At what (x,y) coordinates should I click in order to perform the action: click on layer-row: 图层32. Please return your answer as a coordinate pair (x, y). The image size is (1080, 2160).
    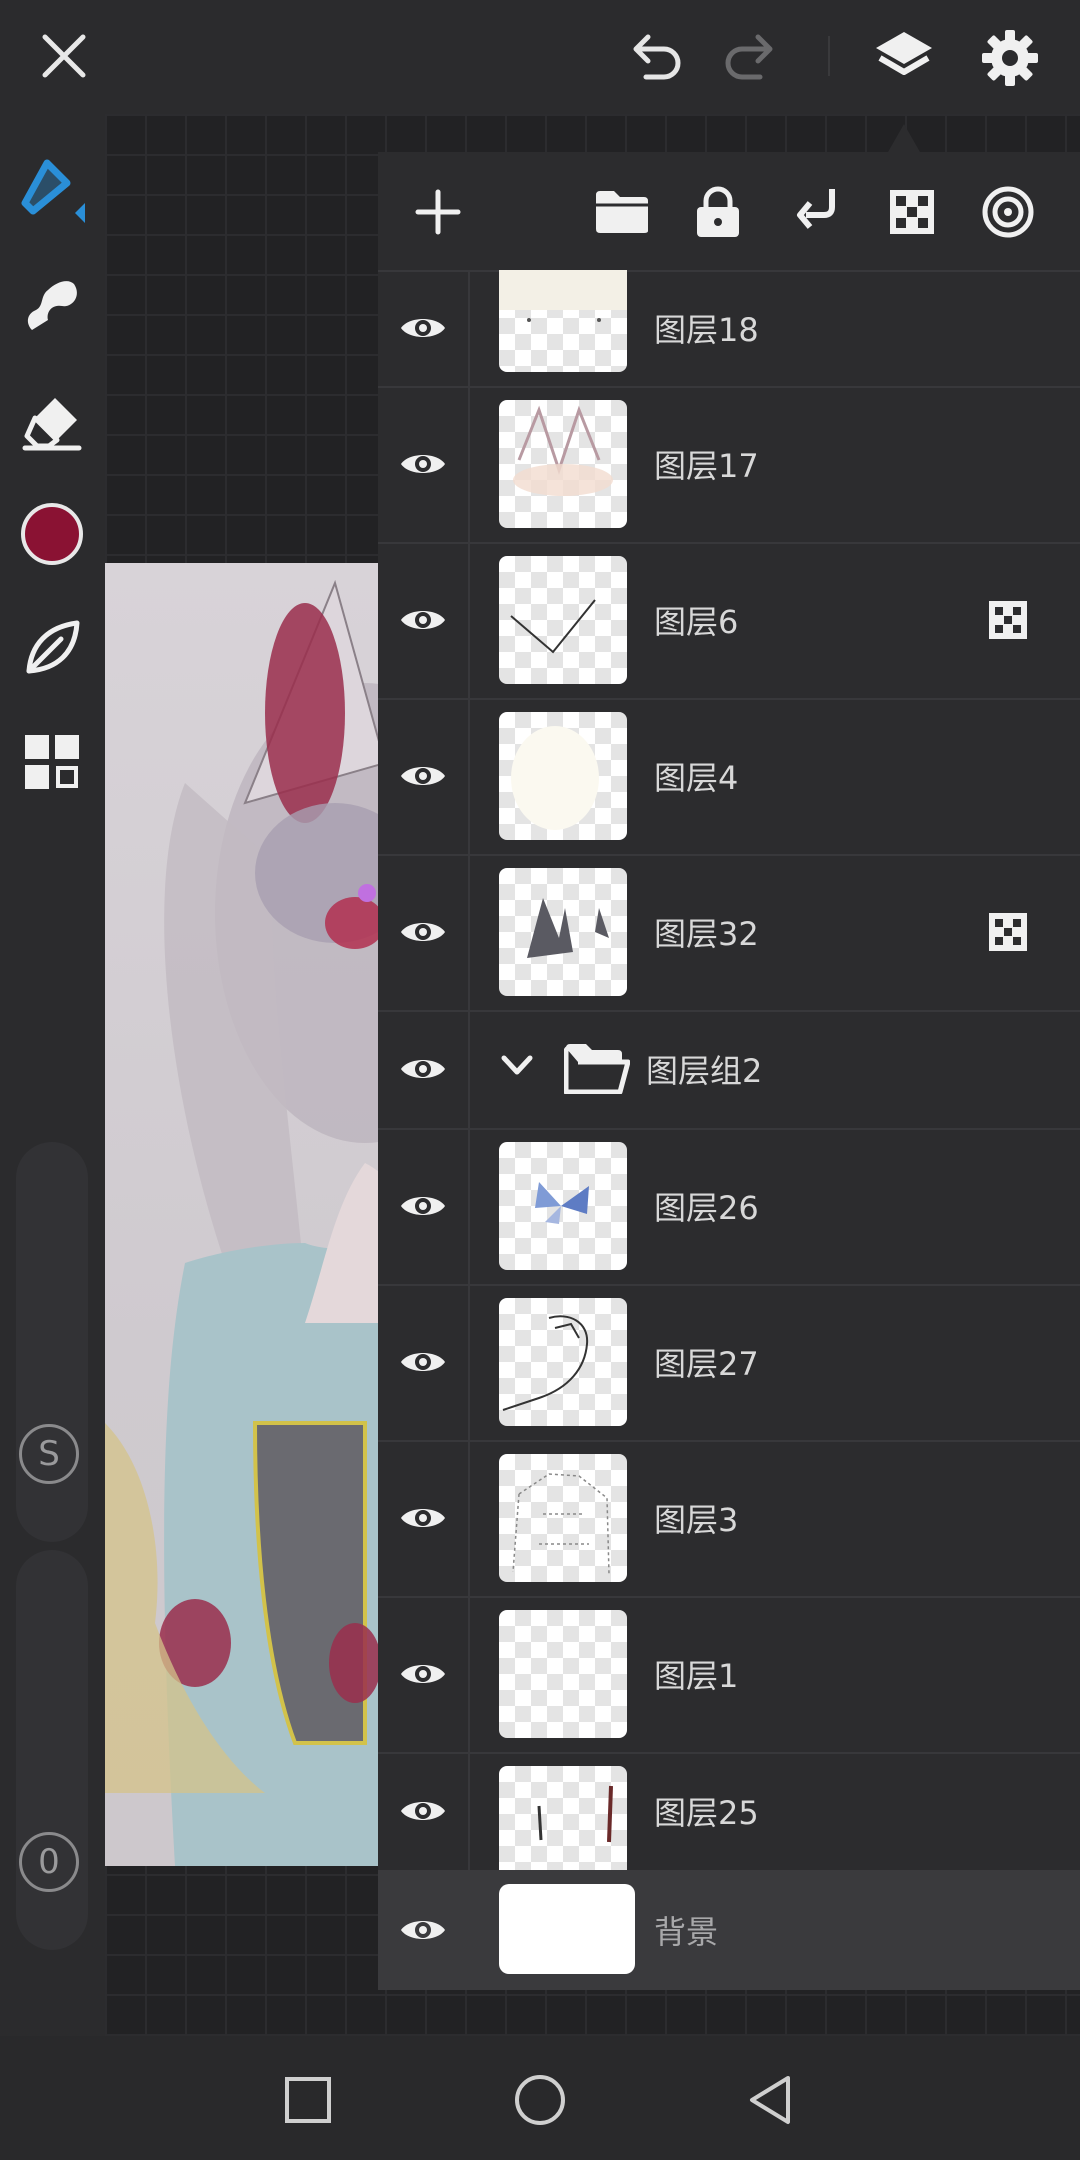
    Looking at the image, I should click on (729, 933).